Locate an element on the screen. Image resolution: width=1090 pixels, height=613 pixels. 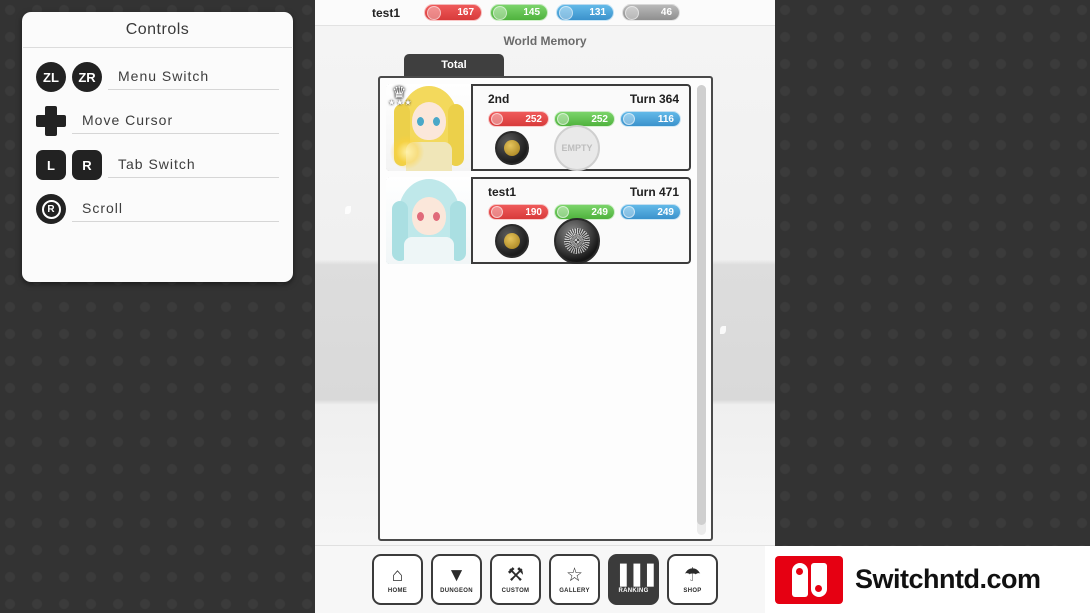
ranking-row-1: ♛ ★★★ 2nd Turn 364 252 252 116 EMPTY is located at coordinates (538, 127).